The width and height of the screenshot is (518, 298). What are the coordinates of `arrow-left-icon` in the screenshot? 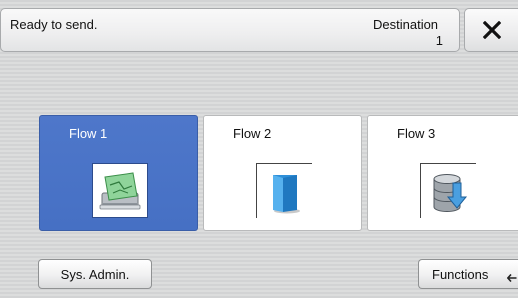 It's located at (512, 278).